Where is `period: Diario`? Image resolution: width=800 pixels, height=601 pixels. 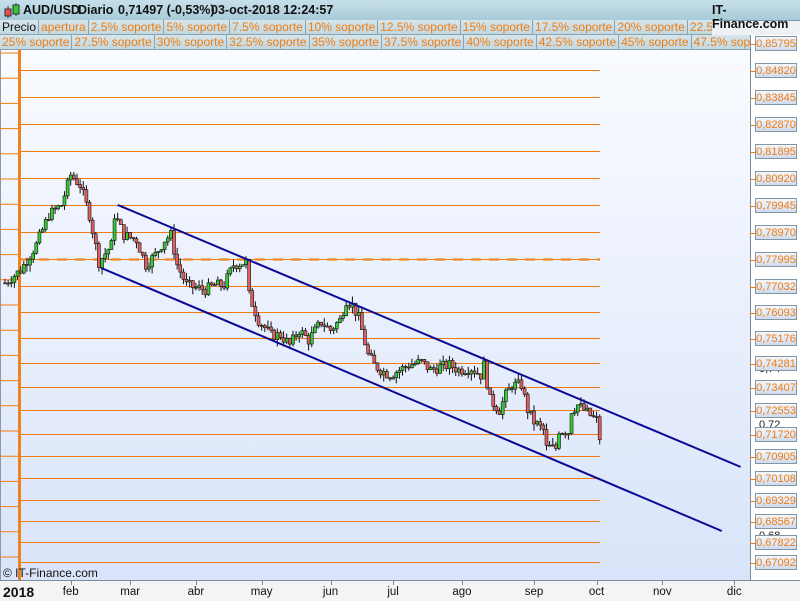
period: Diario is located at coordinates (96, 10).